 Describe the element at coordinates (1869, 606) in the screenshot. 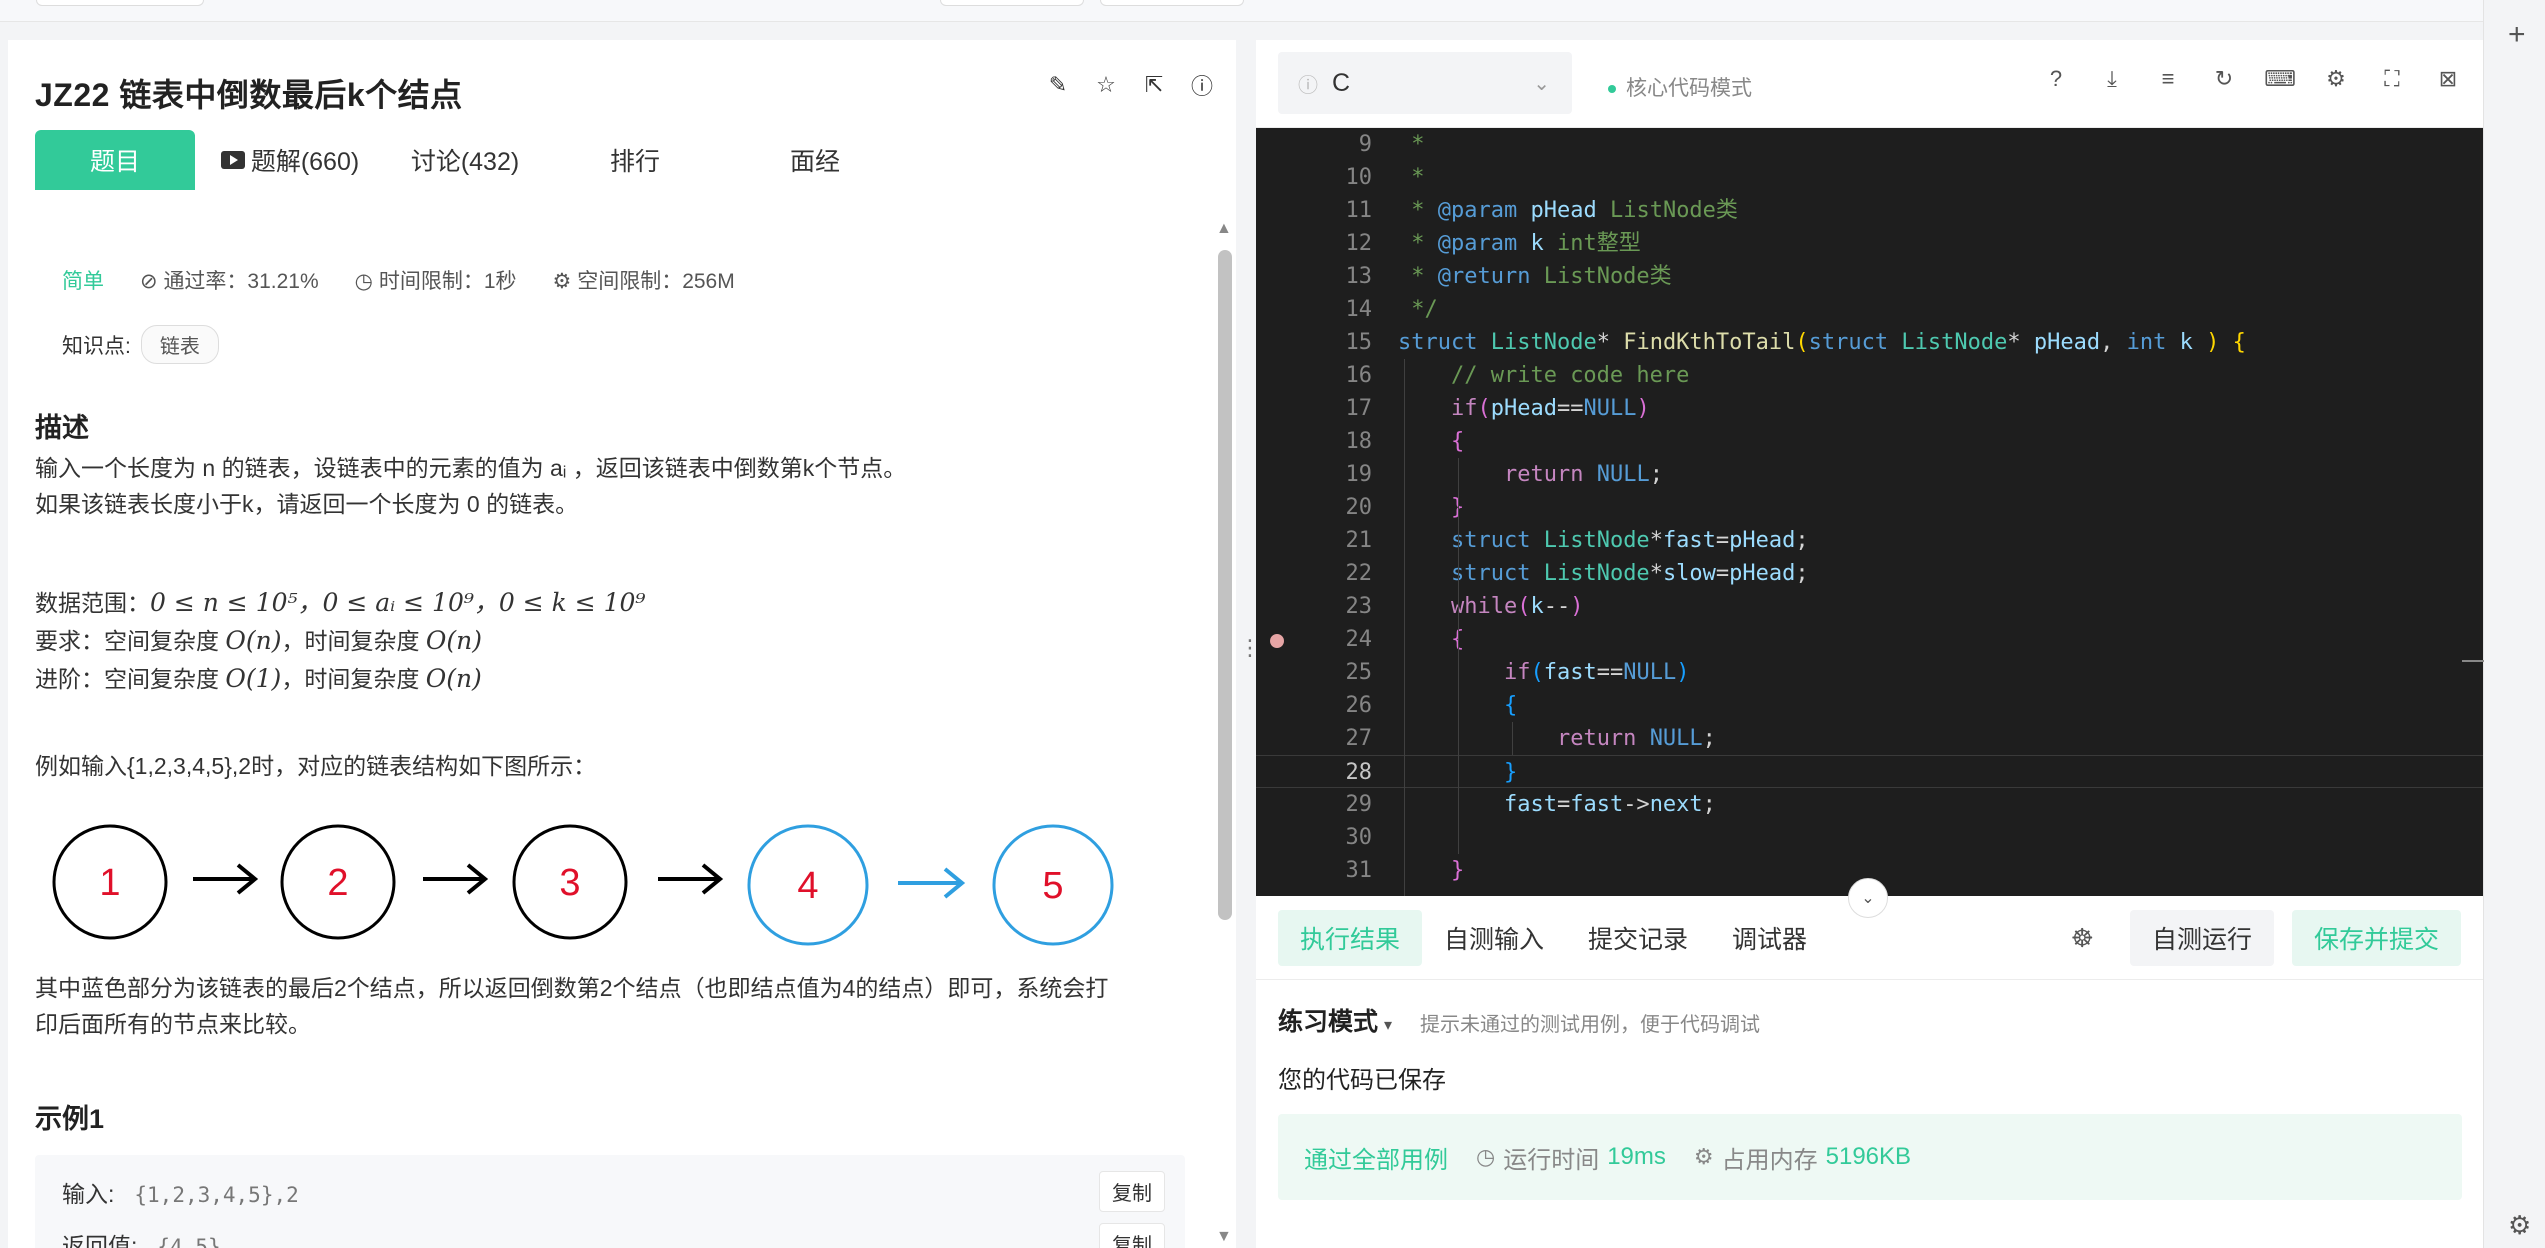

I see `code-line: 23 while(k--)` at that location.